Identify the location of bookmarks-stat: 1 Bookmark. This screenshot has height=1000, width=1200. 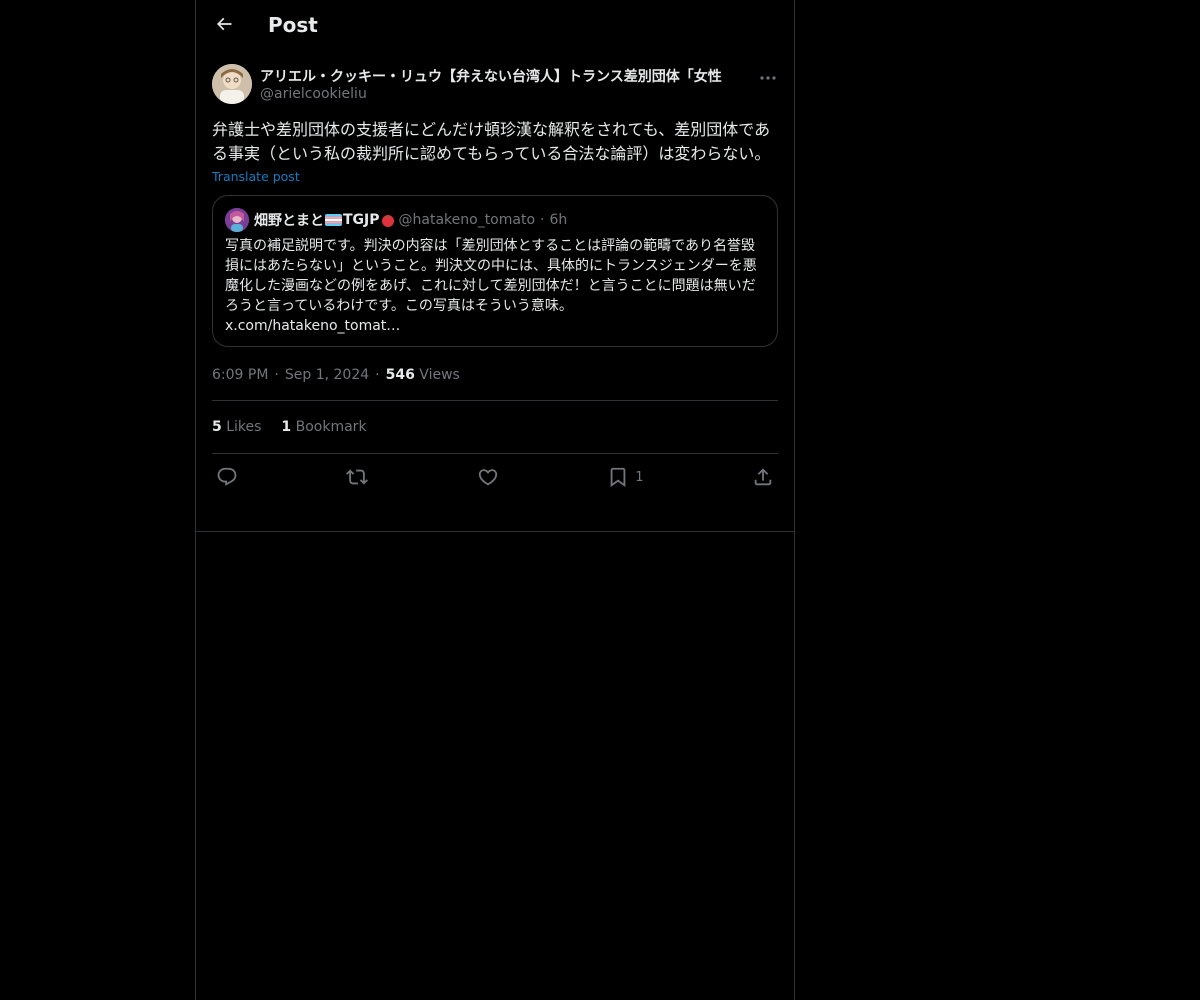
(323, 427).